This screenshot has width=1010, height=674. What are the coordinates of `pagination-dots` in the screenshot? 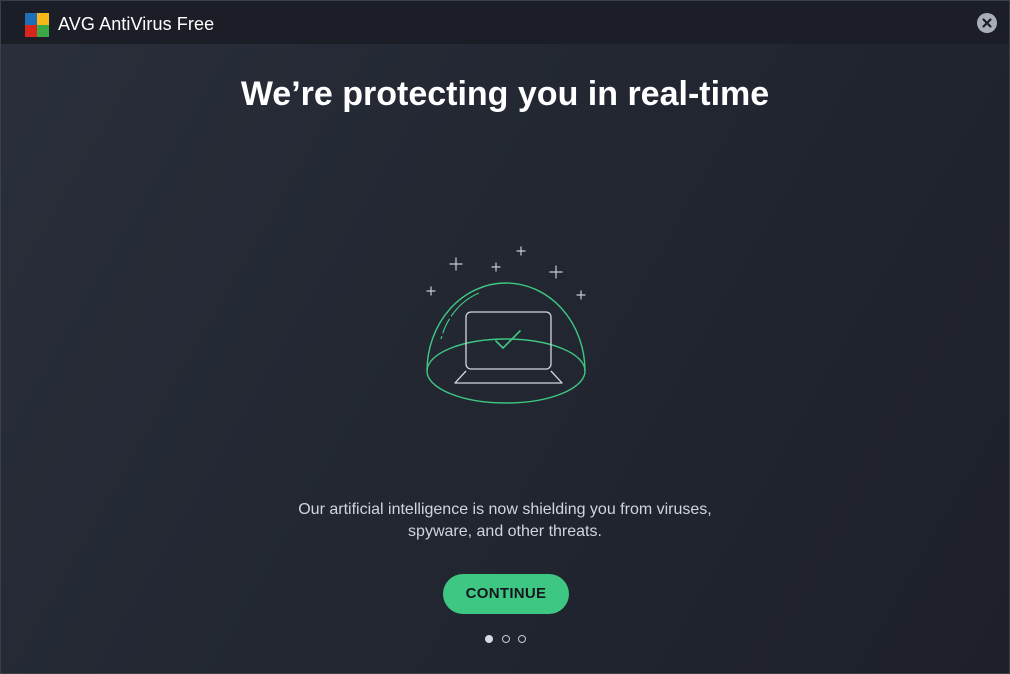 It's located at (507, 640).